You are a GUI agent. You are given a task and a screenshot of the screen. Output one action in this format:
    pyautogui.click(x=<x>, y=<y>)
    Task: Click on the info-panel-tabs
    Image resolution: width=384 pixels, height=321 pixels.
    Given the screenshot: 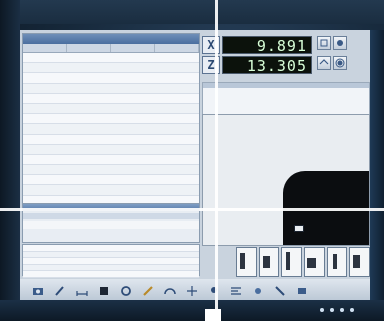 What is the action you would take?
    pyautogui.click(x=286, y=85)
    